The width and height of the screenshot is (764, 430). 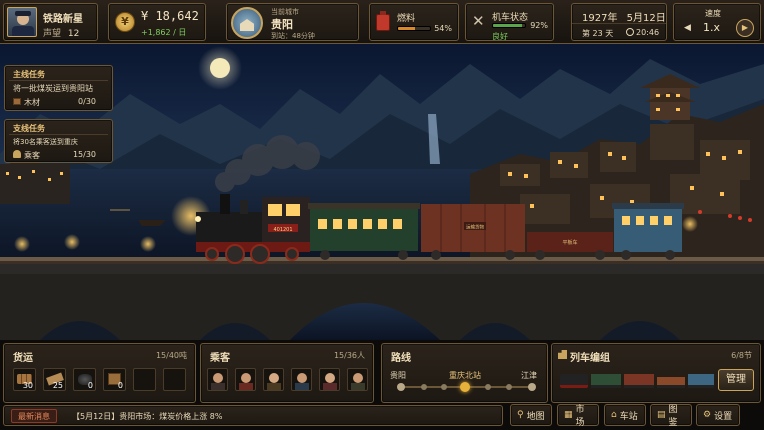 I want to click on caboose, so click(x=648, y=231).